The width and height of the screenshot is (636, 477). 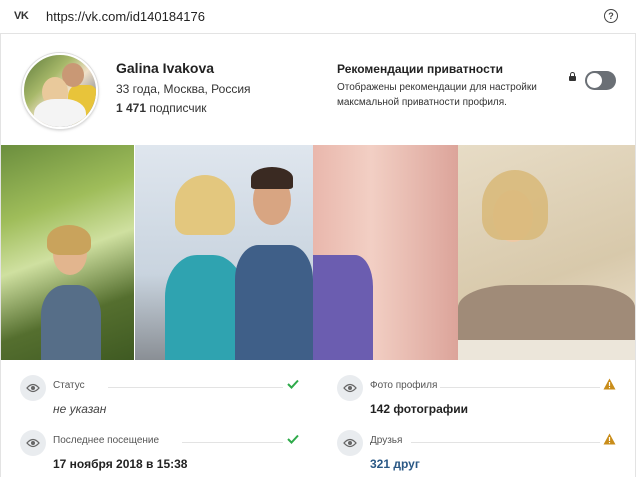 What do you see at coordinates (419, 409) in the screenshot?
I see `field-value: 142 фотографии` at bounding box center [419, 409].